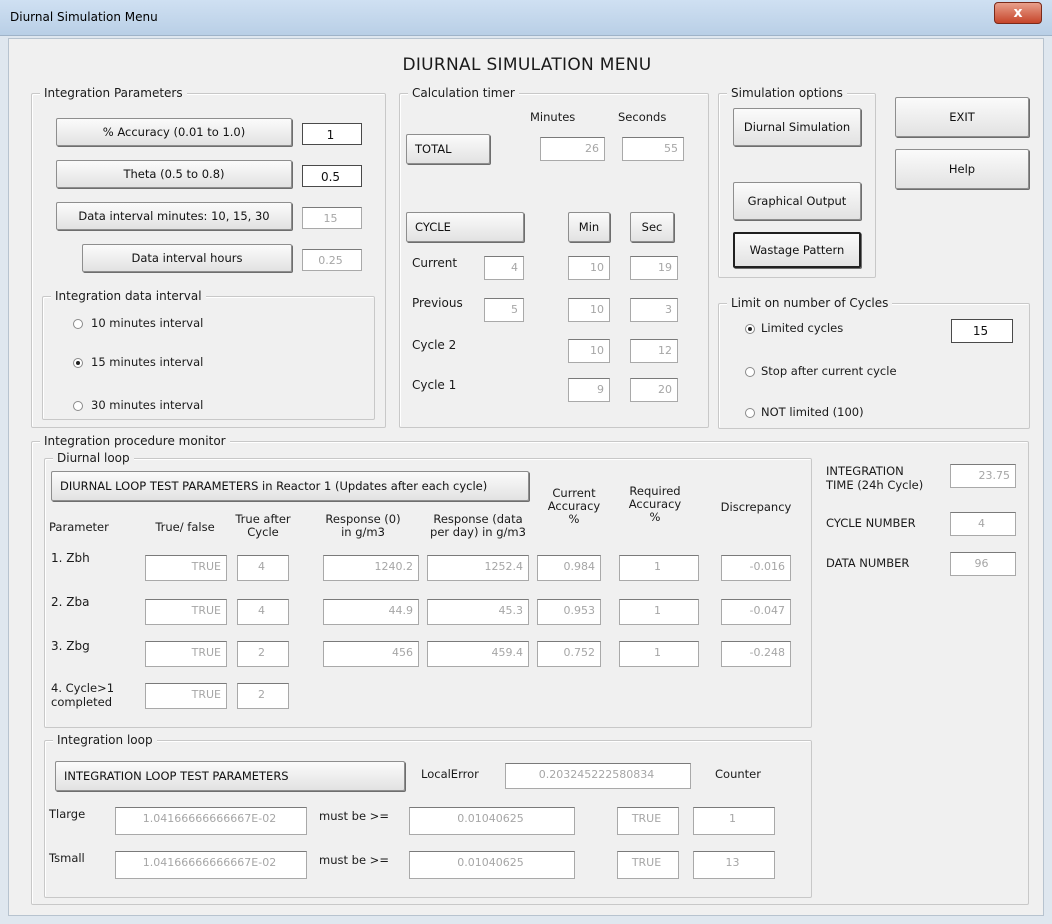 Image resolution: width=1052 pixels, height=924 pixels. Describe the element at coordinates (363, 525) in the screenshot. I see `col-header-response0: Response (0) in g/m3` at that location.